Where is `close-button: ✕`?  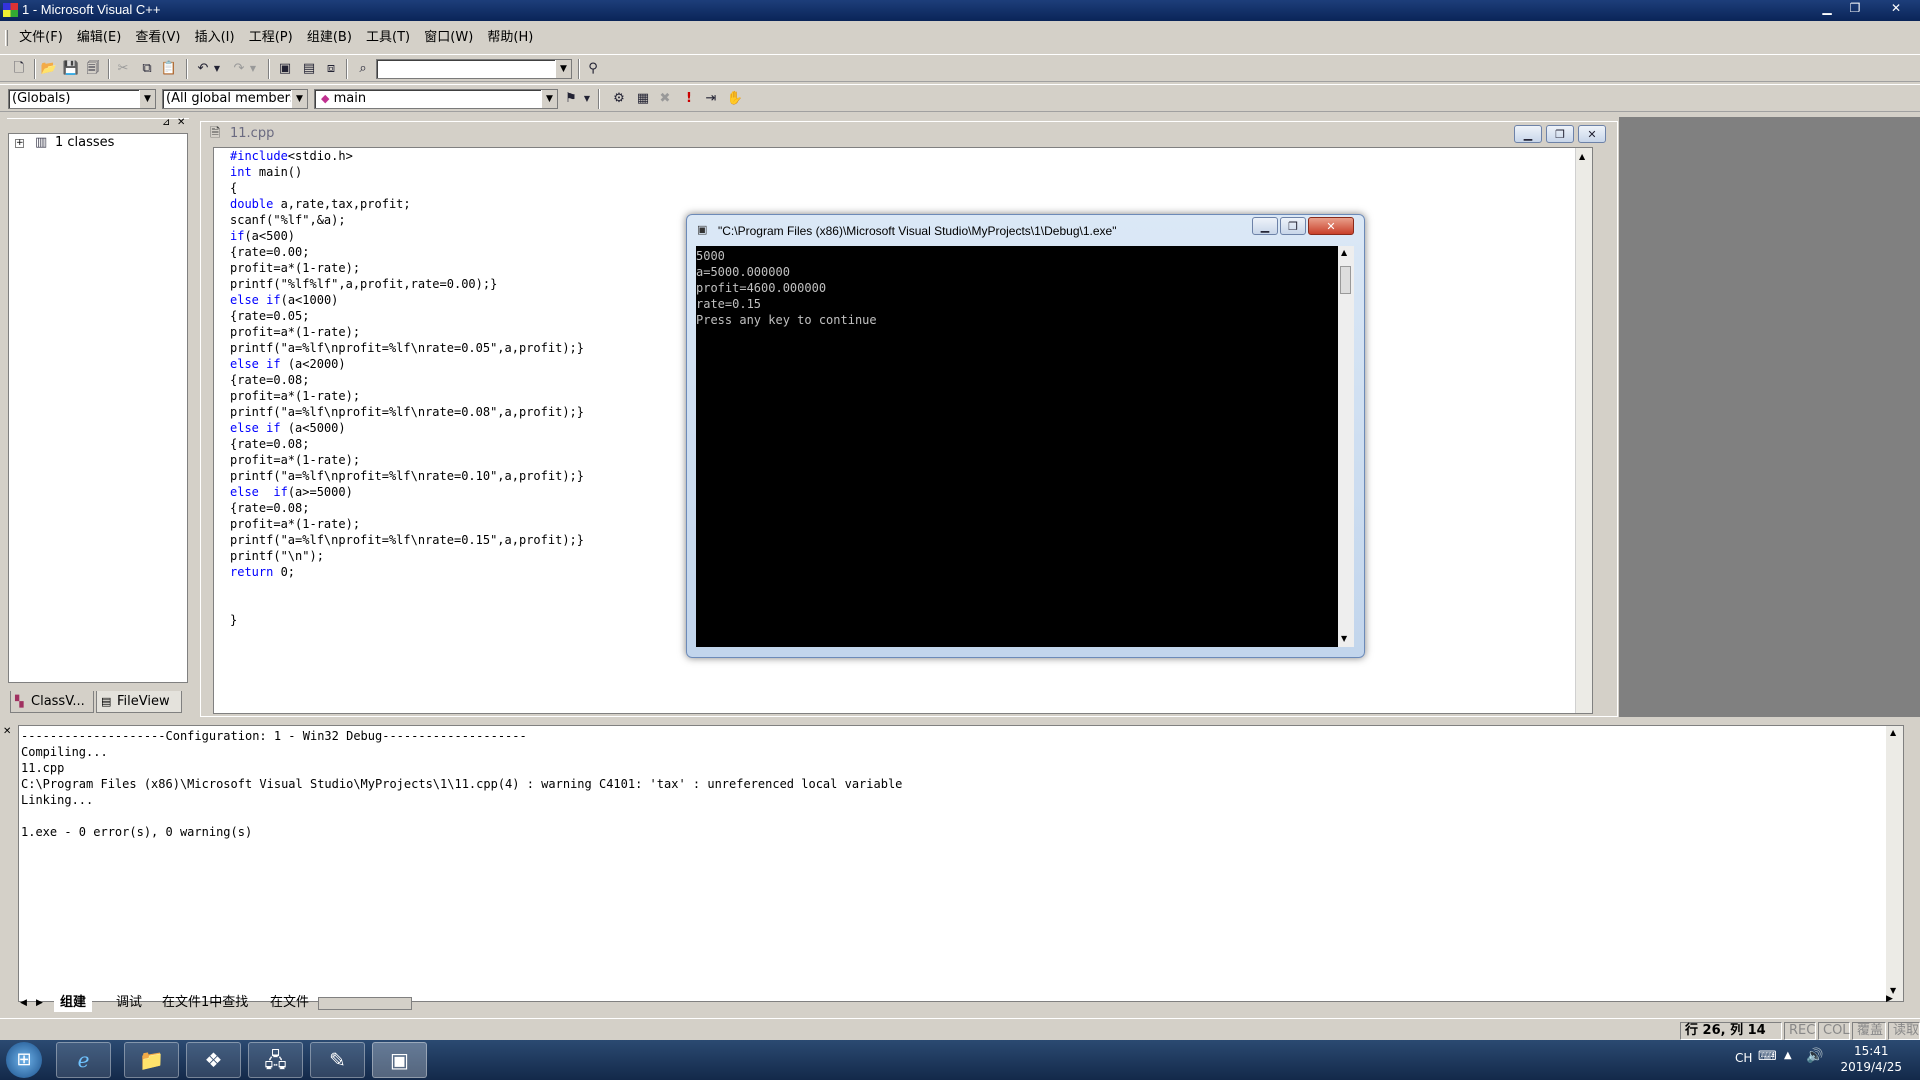
close-button: ✕ is located at coordinates (1896, 9).